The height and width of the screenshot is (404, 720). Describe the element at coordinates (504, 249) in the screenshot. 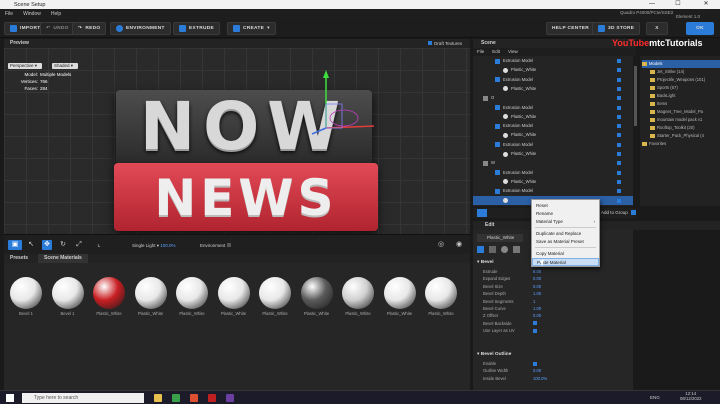

I see `sphere-icon` at that location.